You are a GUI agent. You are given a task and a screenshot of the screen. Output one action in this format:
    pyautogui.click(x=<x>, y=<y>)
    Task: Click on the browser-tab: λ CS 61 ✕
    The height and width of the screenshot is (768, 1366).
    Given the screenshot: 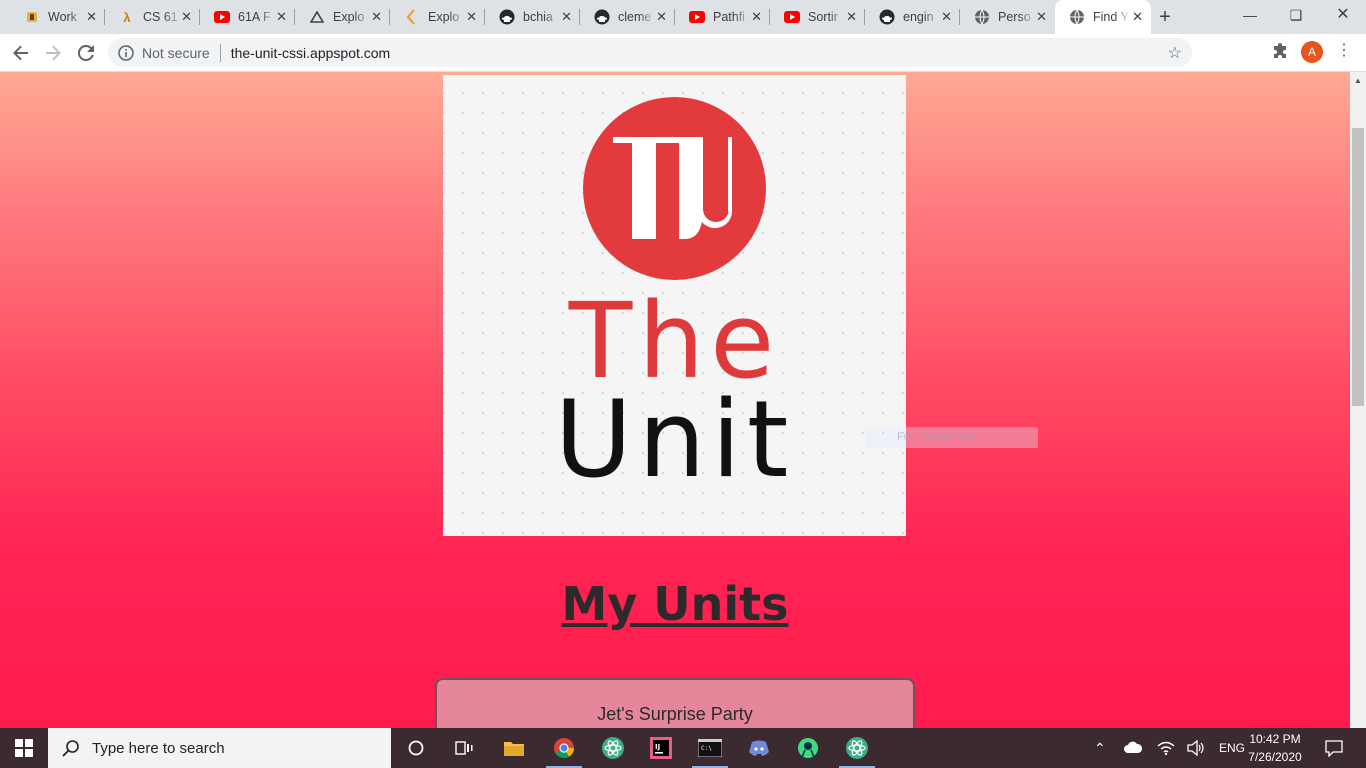 What is the action you would take?
    pyautogui.click(x=152, y=17)
    